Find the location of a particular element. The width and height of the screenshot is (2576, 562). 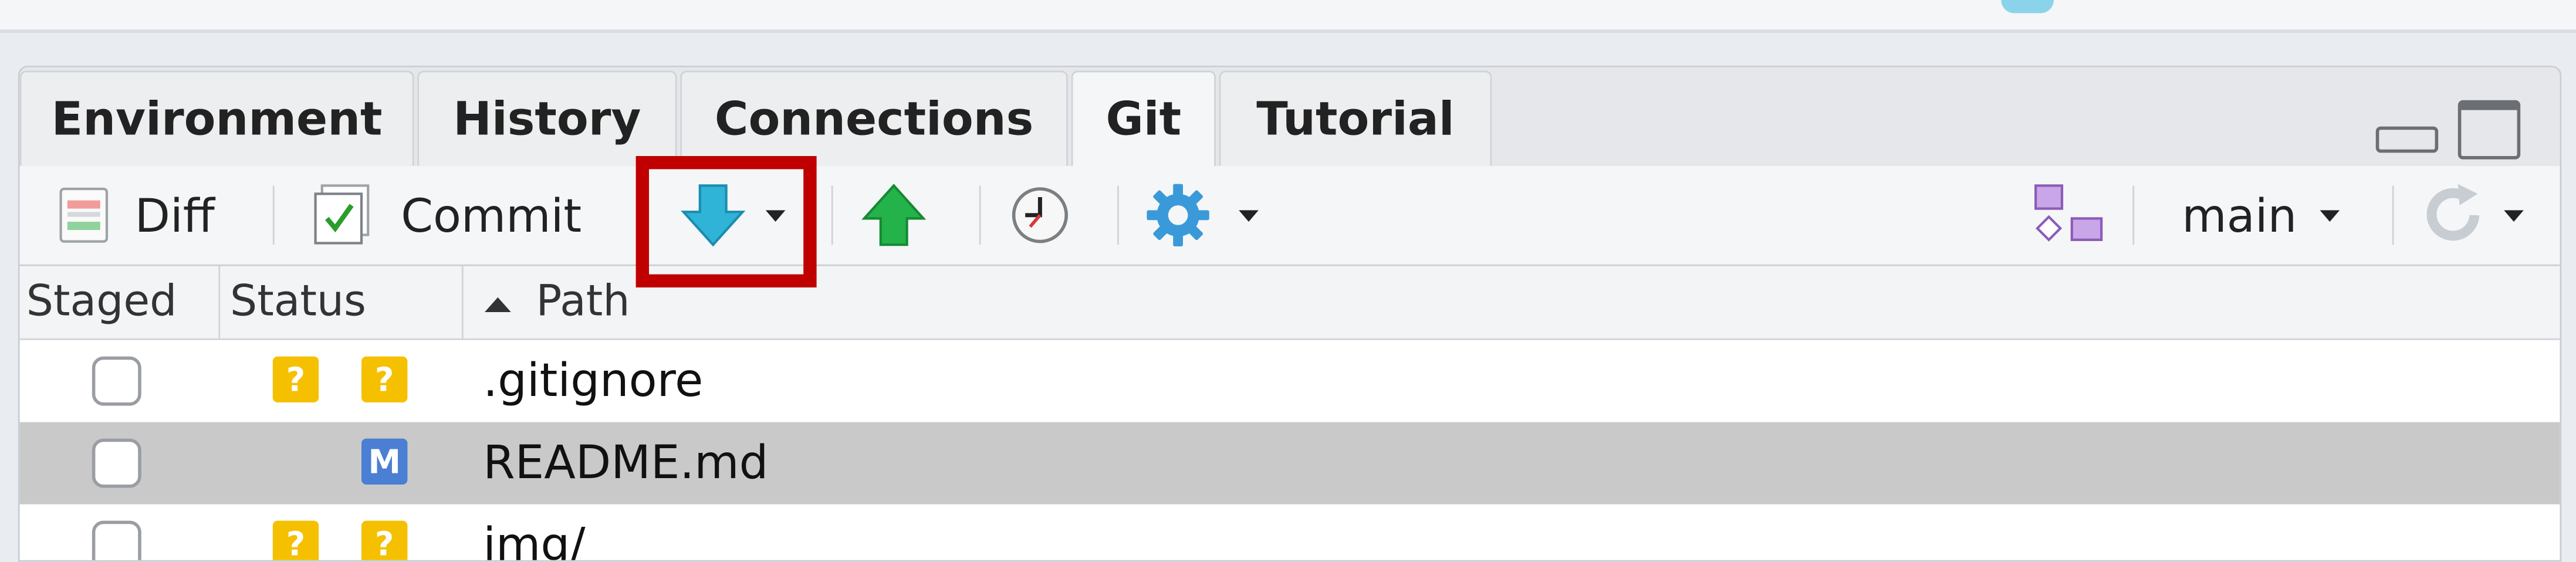

file-row: M README.md is located at coordinates (1289, 463).